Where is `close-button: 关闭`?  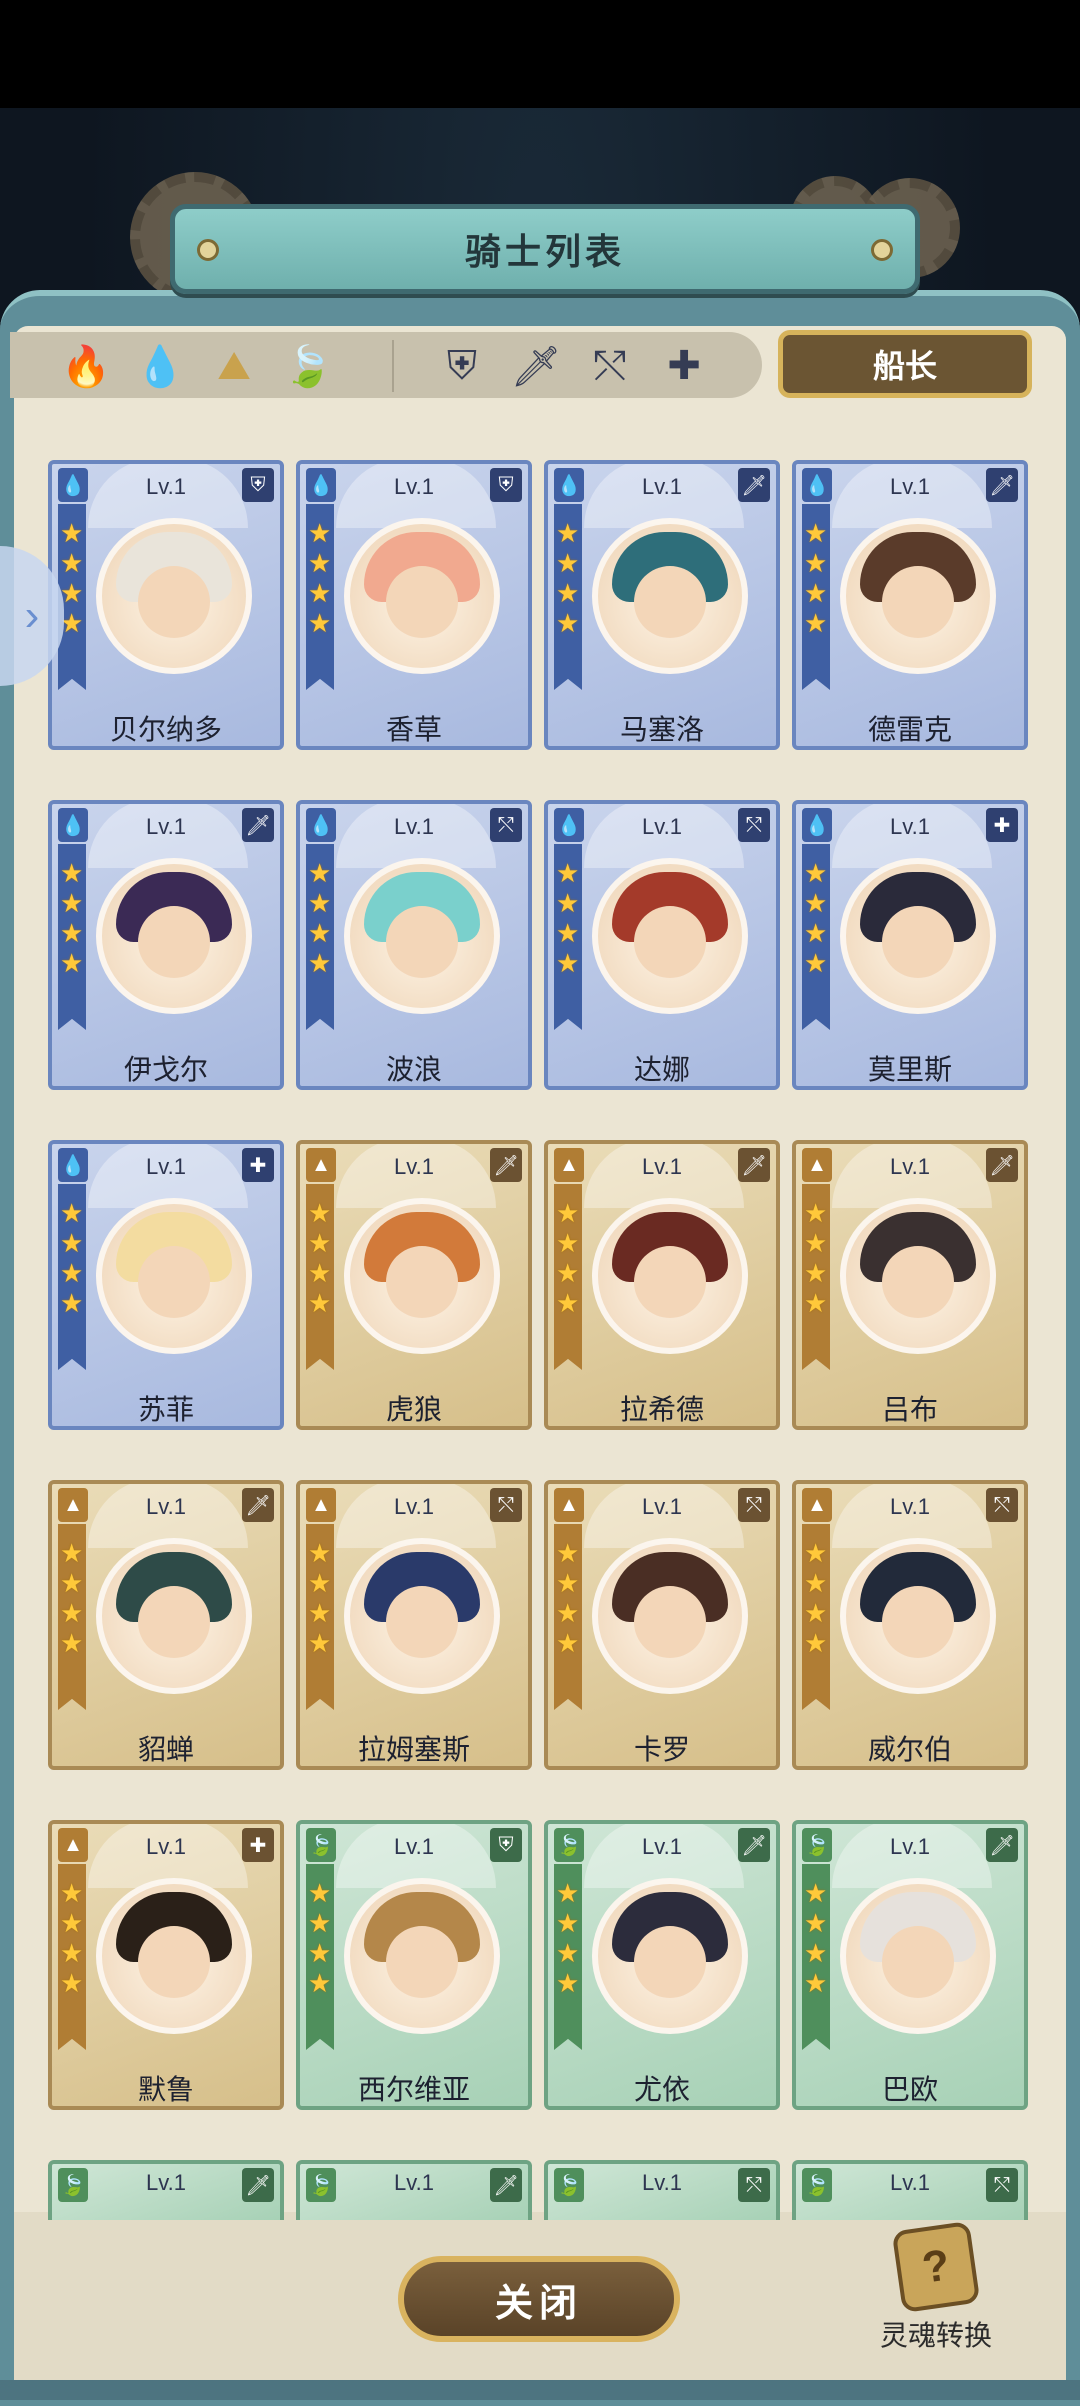
close-button: 关闭 is located at coordinates (539, 2299).